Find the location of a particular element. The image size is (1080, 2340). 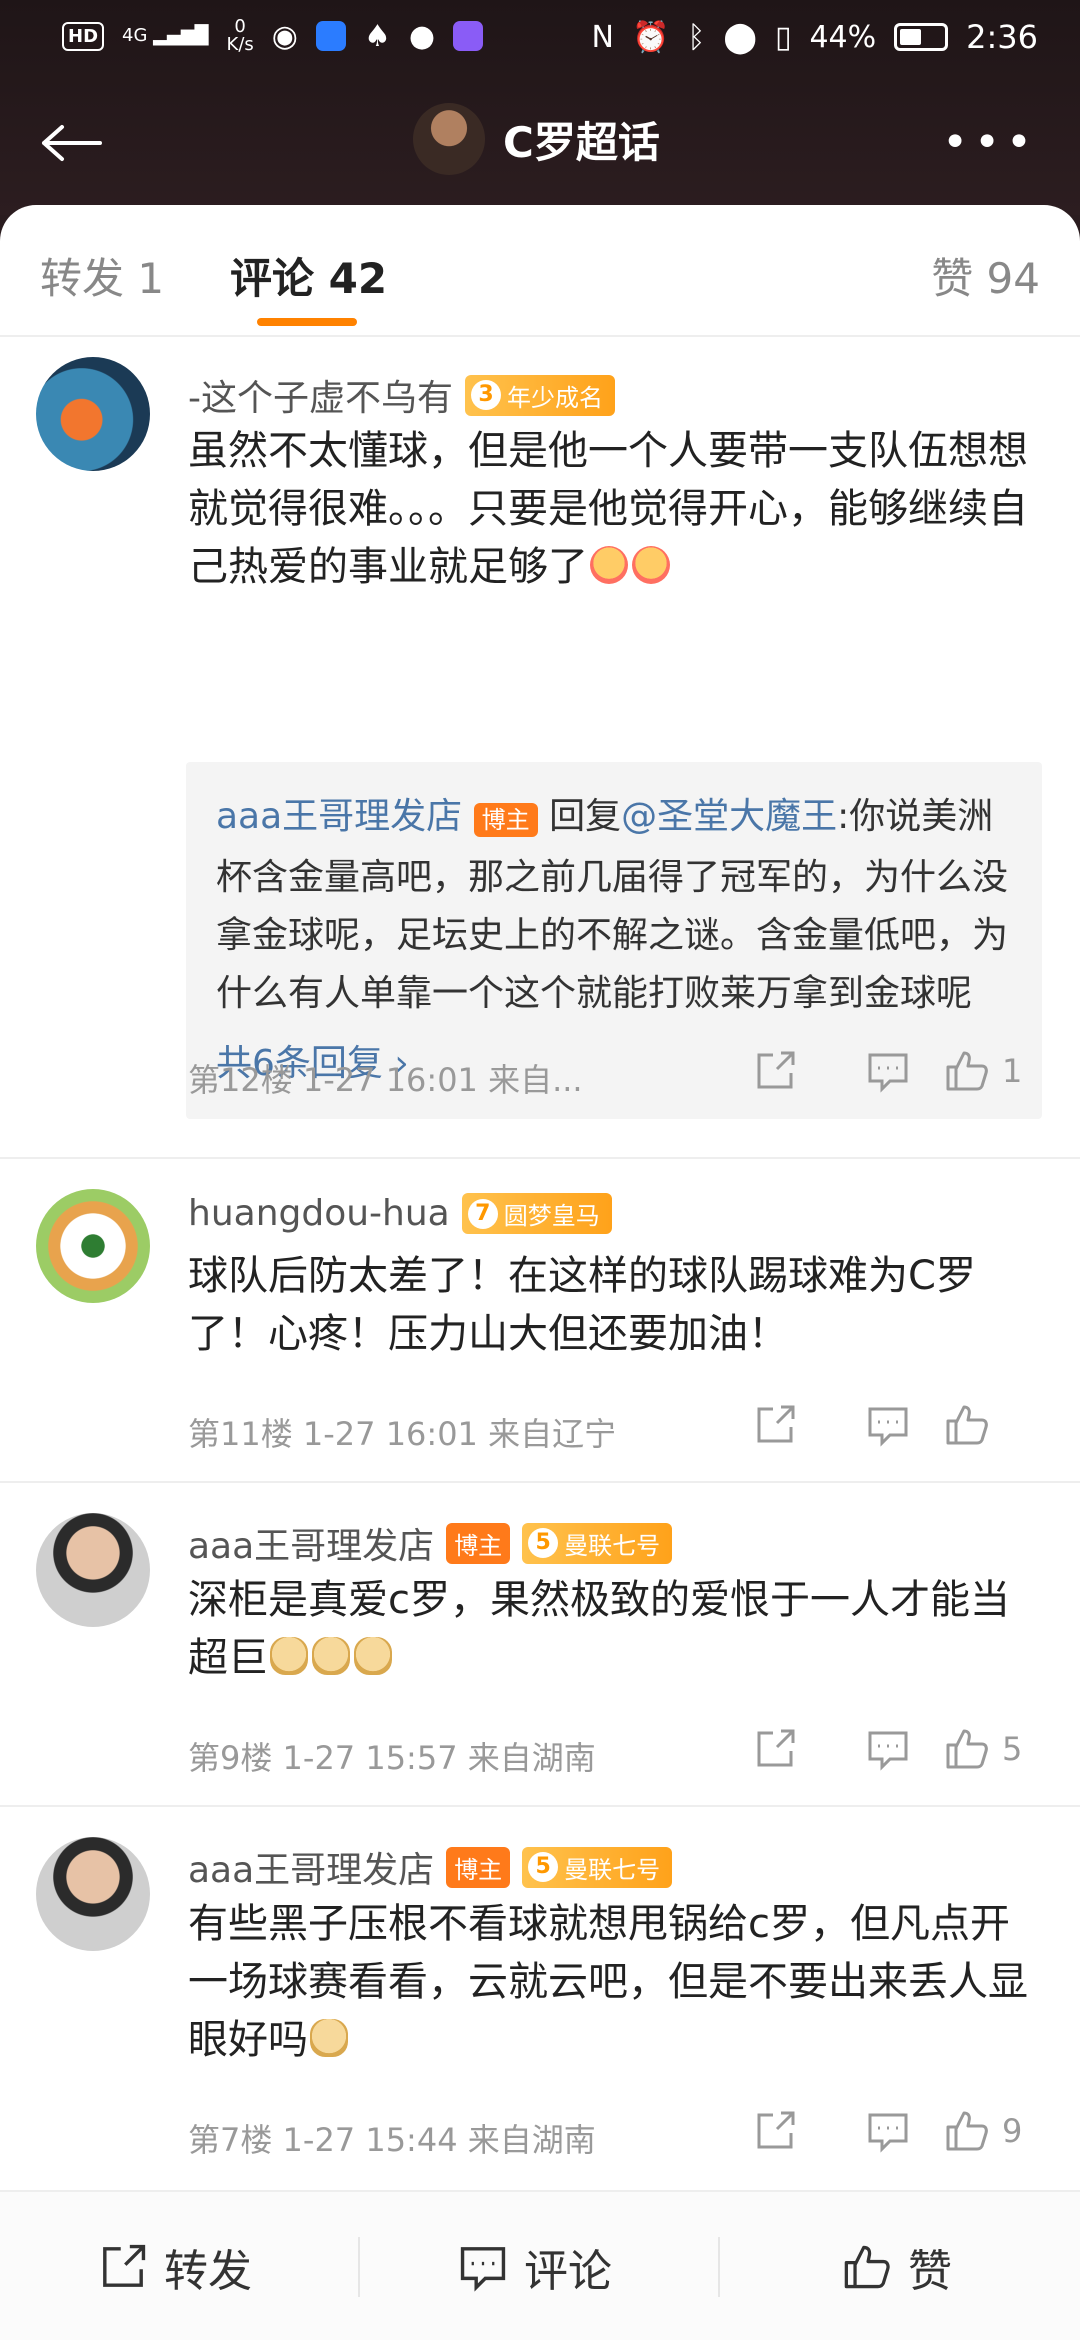

bluetooth-icon: ᛒ is located at coordinates (696, 37).